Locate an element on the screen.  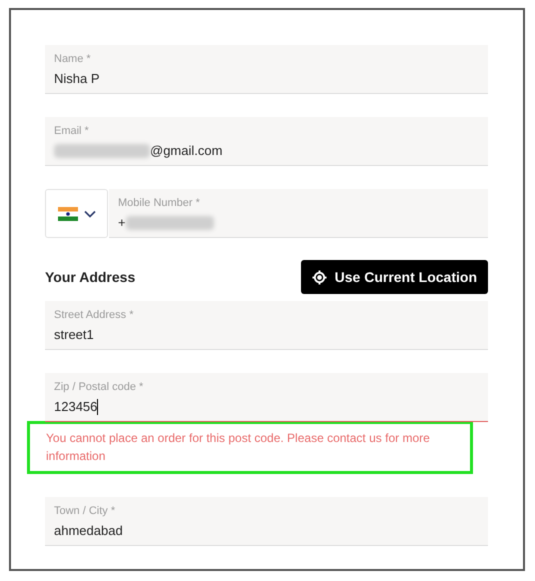
field-value: + is located at coordinates (122, 223).